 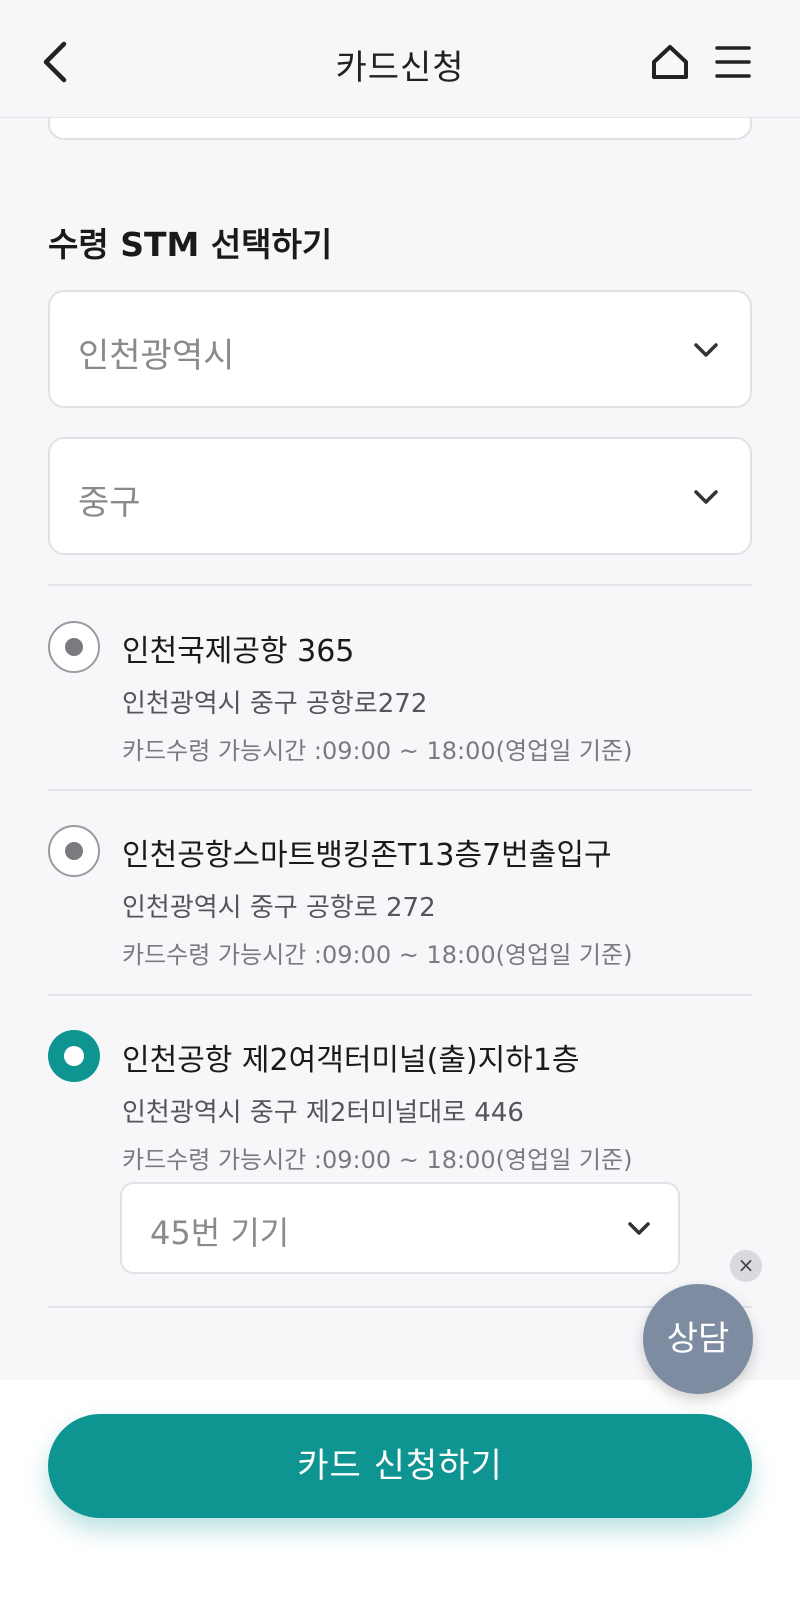 I want to click on location-address: 인천광역시 중구 제2터미널대로 446, so click(x=323, y=1113).